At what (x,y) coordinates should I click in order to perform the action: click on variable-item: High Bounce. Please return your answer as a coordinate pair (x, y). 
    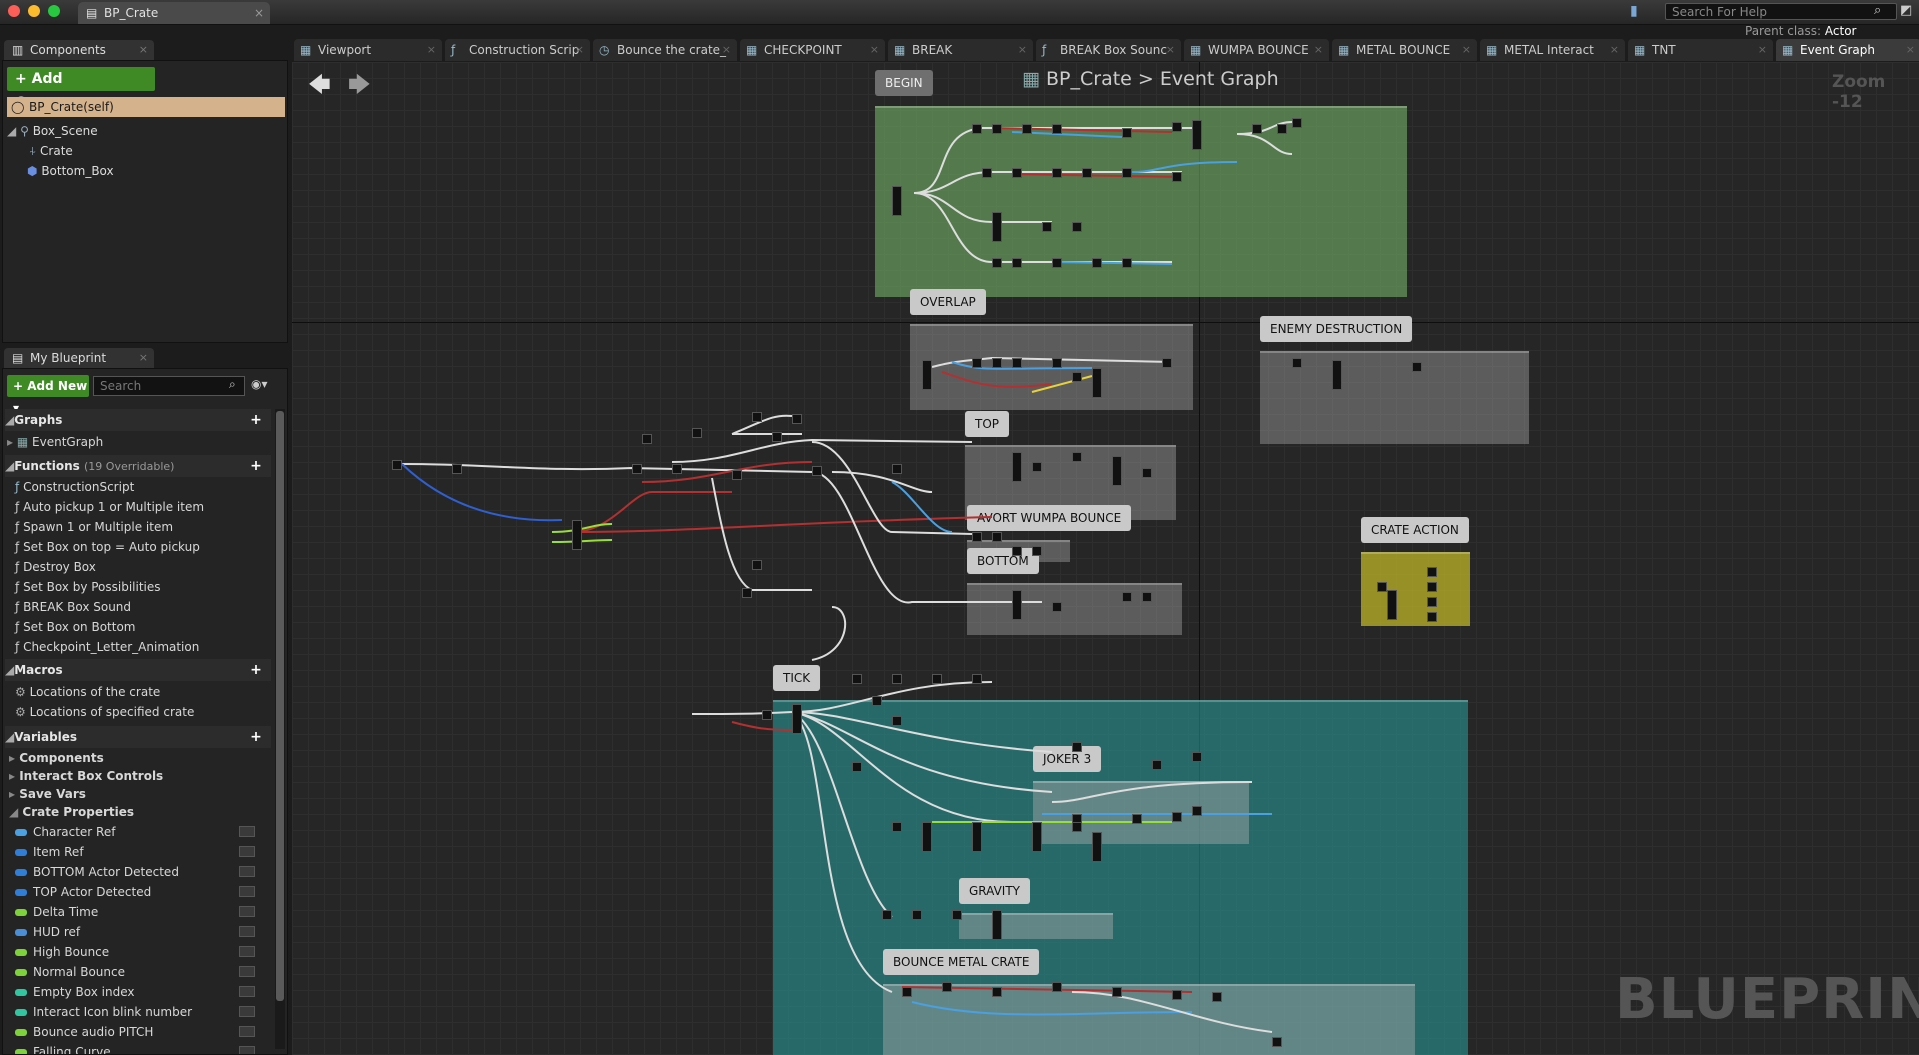
    Looking at the image, I should click on (143, 952).